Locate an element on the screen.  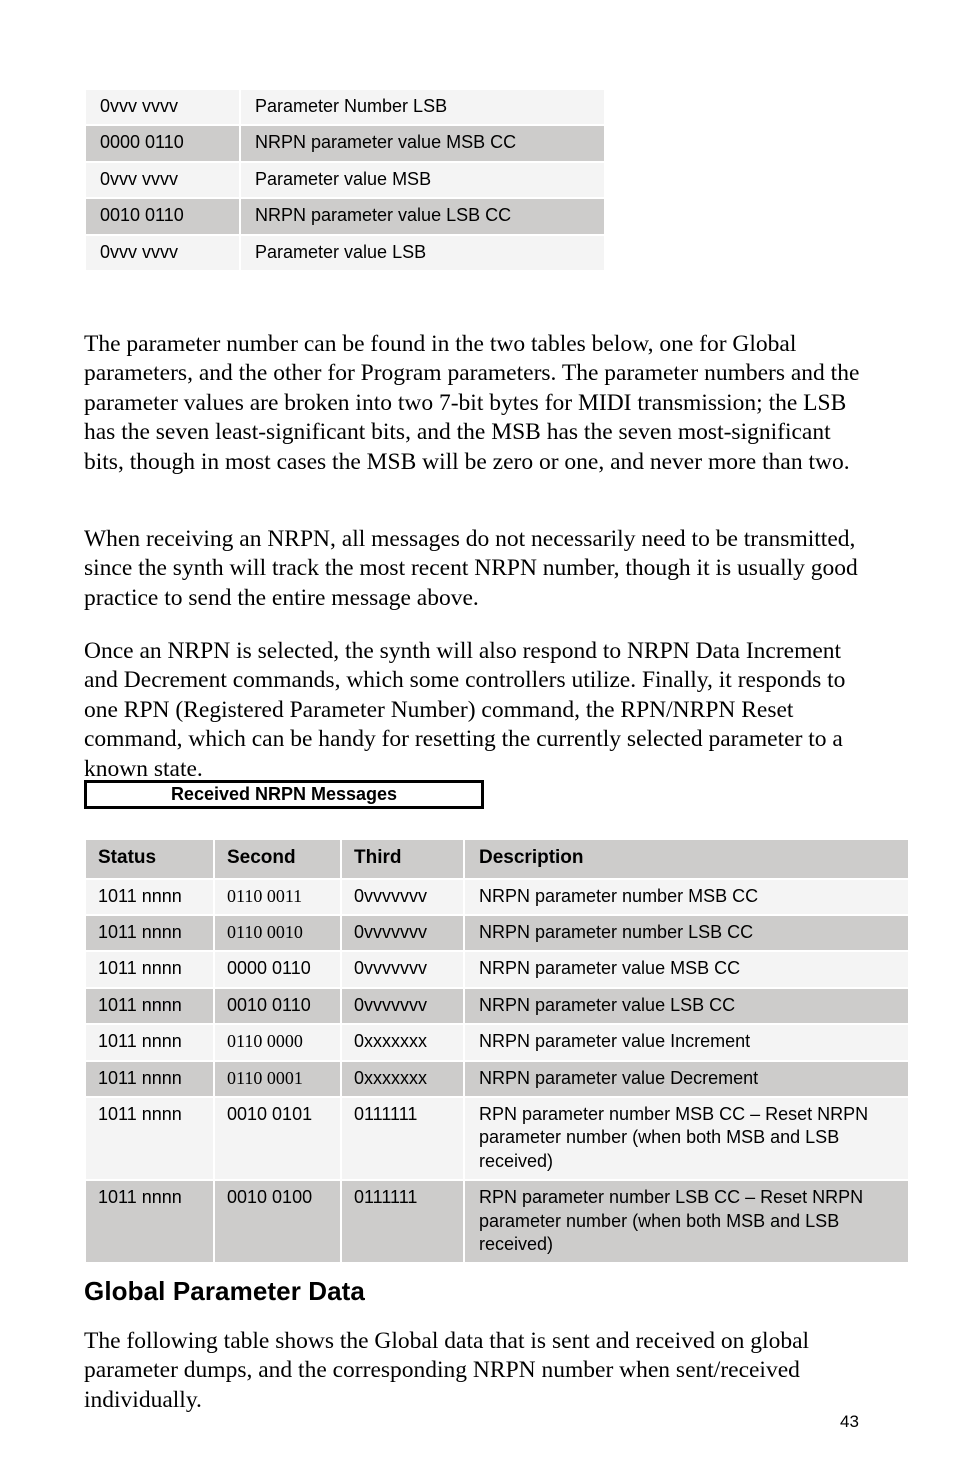
received-nrpn-messages-caption: Received NRPN Messages is located at coordinates (284, 794).